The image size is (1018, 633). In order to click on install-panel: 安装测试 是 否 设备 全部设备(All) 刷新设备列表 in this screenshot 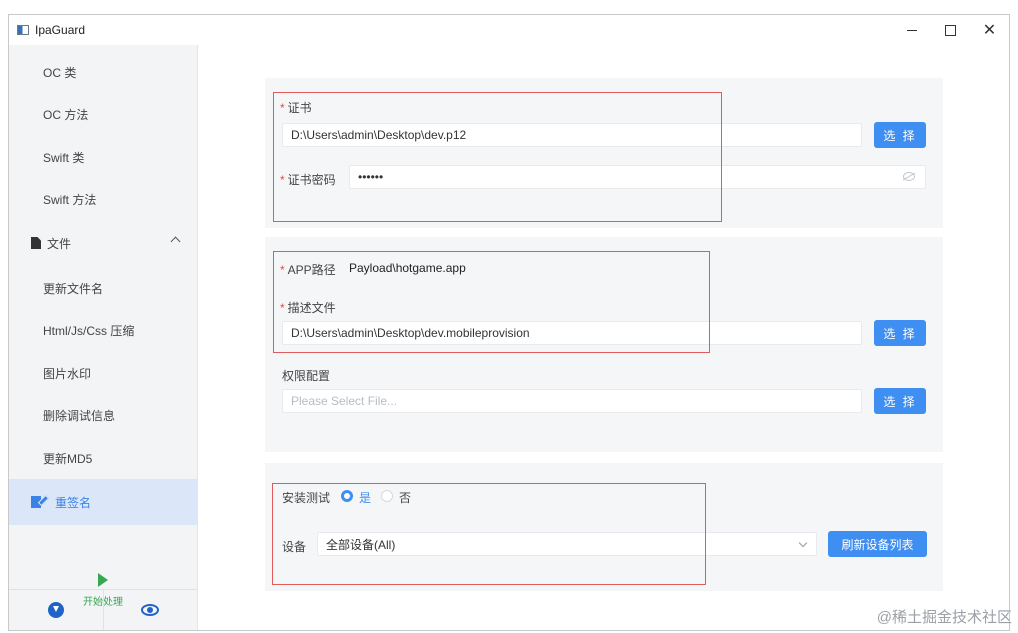, I will do `click(604, 527)`.